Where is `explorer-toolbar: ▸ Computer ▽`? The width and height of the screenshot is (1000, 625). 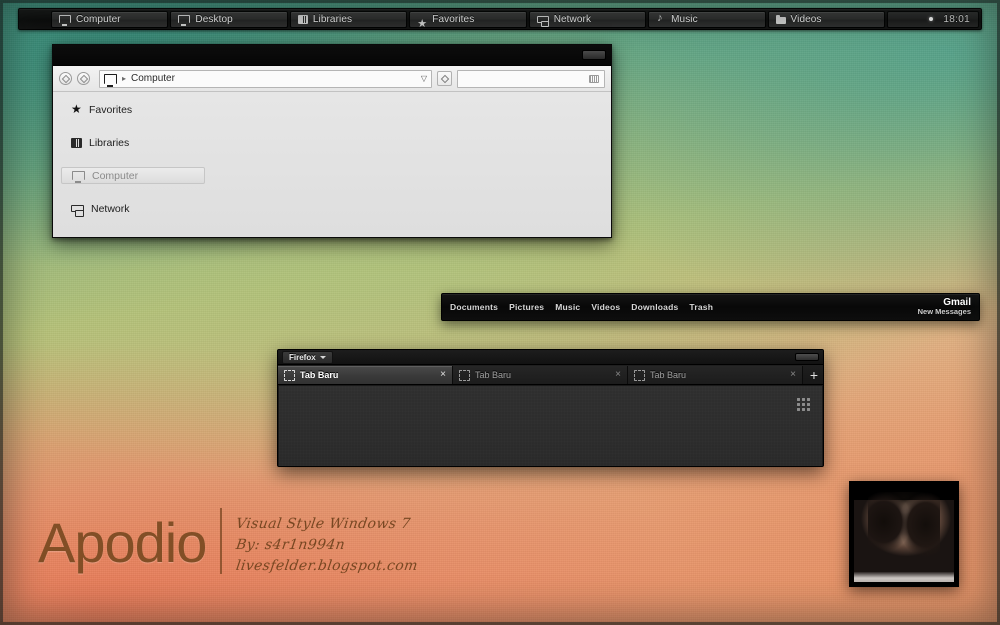 explorer-toolbar: ▸ Computer ▽ is located at coordinates (332, 79).